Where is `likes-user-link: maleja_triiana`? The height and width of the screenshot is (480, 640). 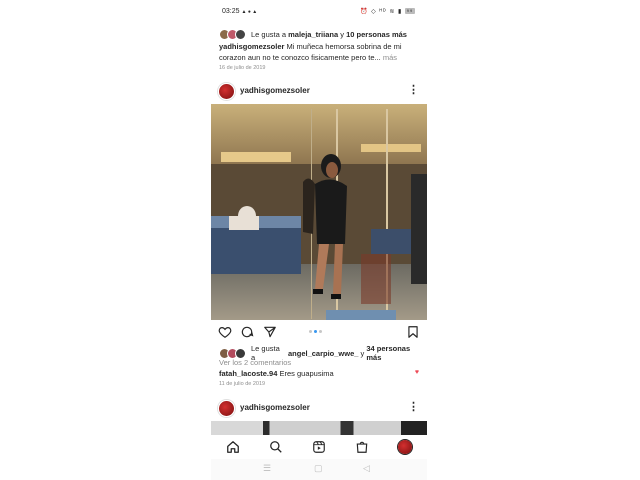 likes-user-link: maleja_triiana is located at coordinates (313, 34).